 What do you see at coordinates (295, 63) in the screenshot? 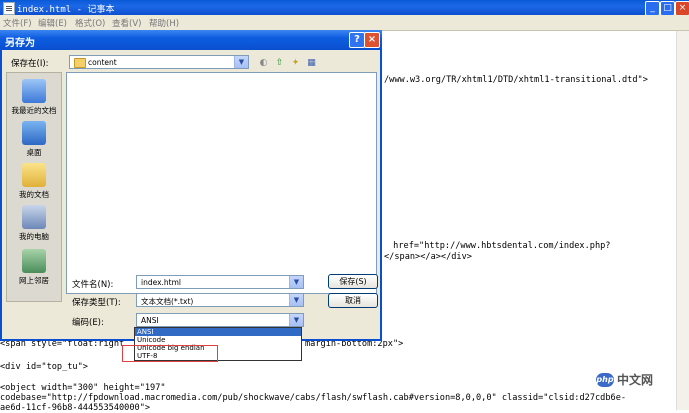
I see `new-folder-icon: ✦` at bounding box center [295, 63].